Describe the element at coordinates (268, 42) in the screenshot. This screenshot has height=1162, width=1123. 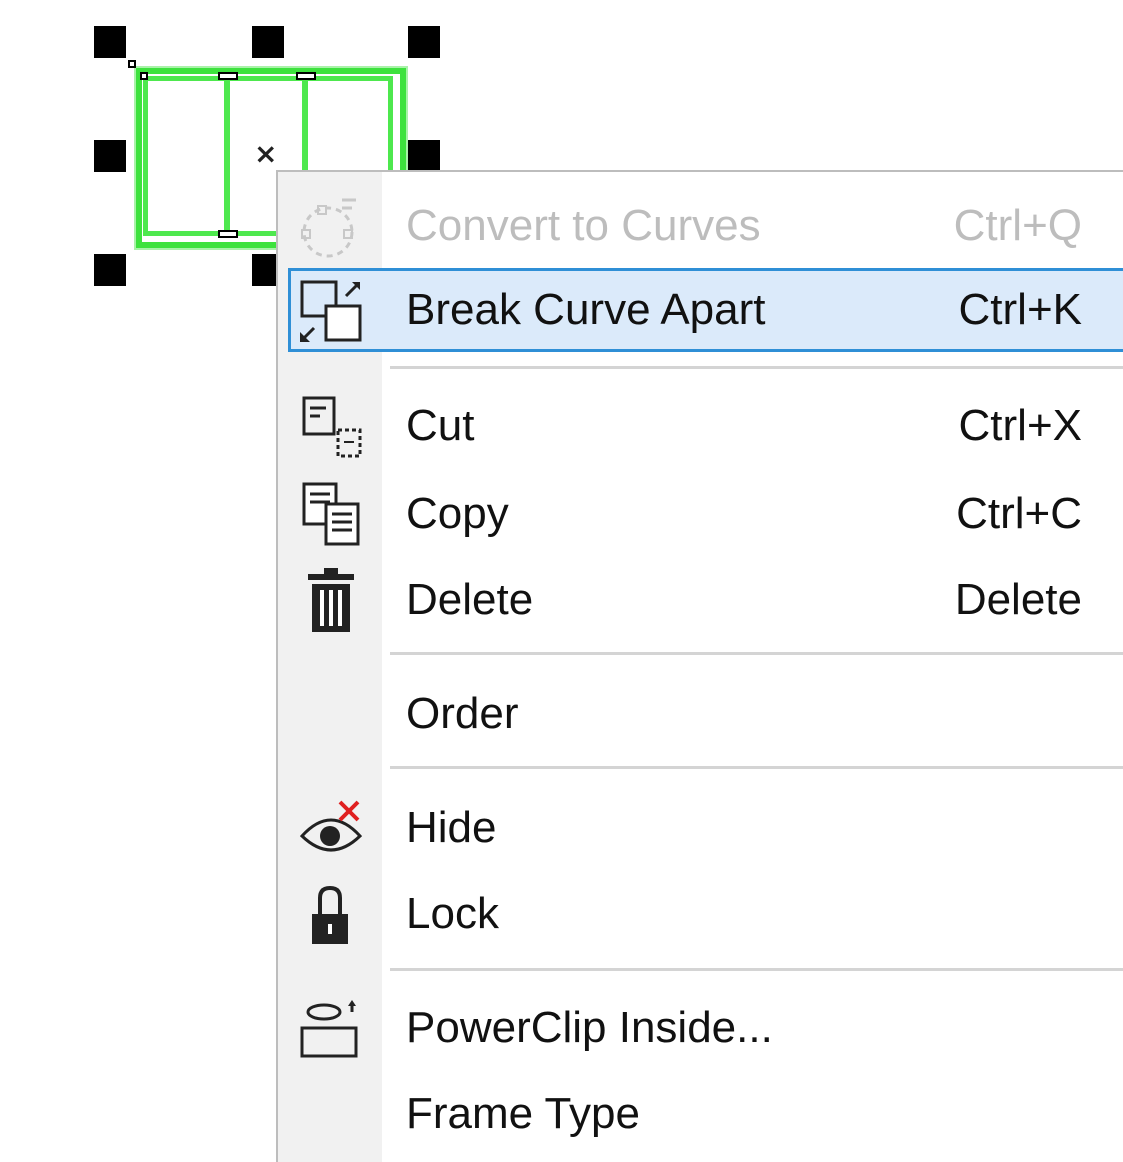
I see `selection-handle-tc` at that location.